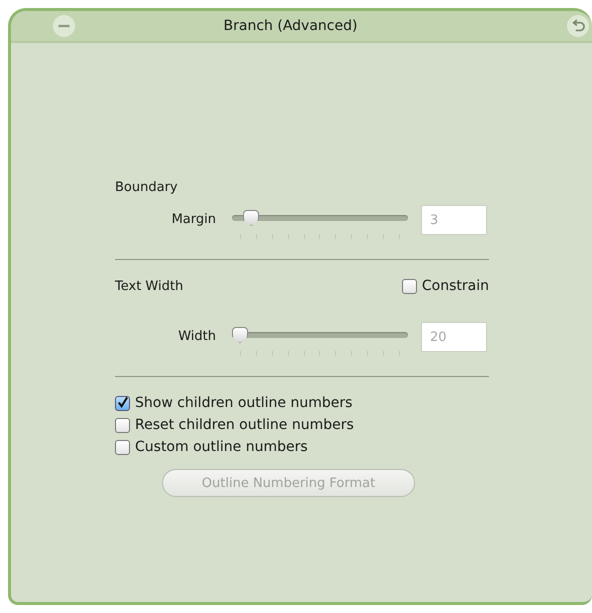 The image size is (592, 613). What do you see at coordinates (291, 26) in the screenshot?
I see `window-title: Branch (Advanced)` at bounding box center [291, 26].